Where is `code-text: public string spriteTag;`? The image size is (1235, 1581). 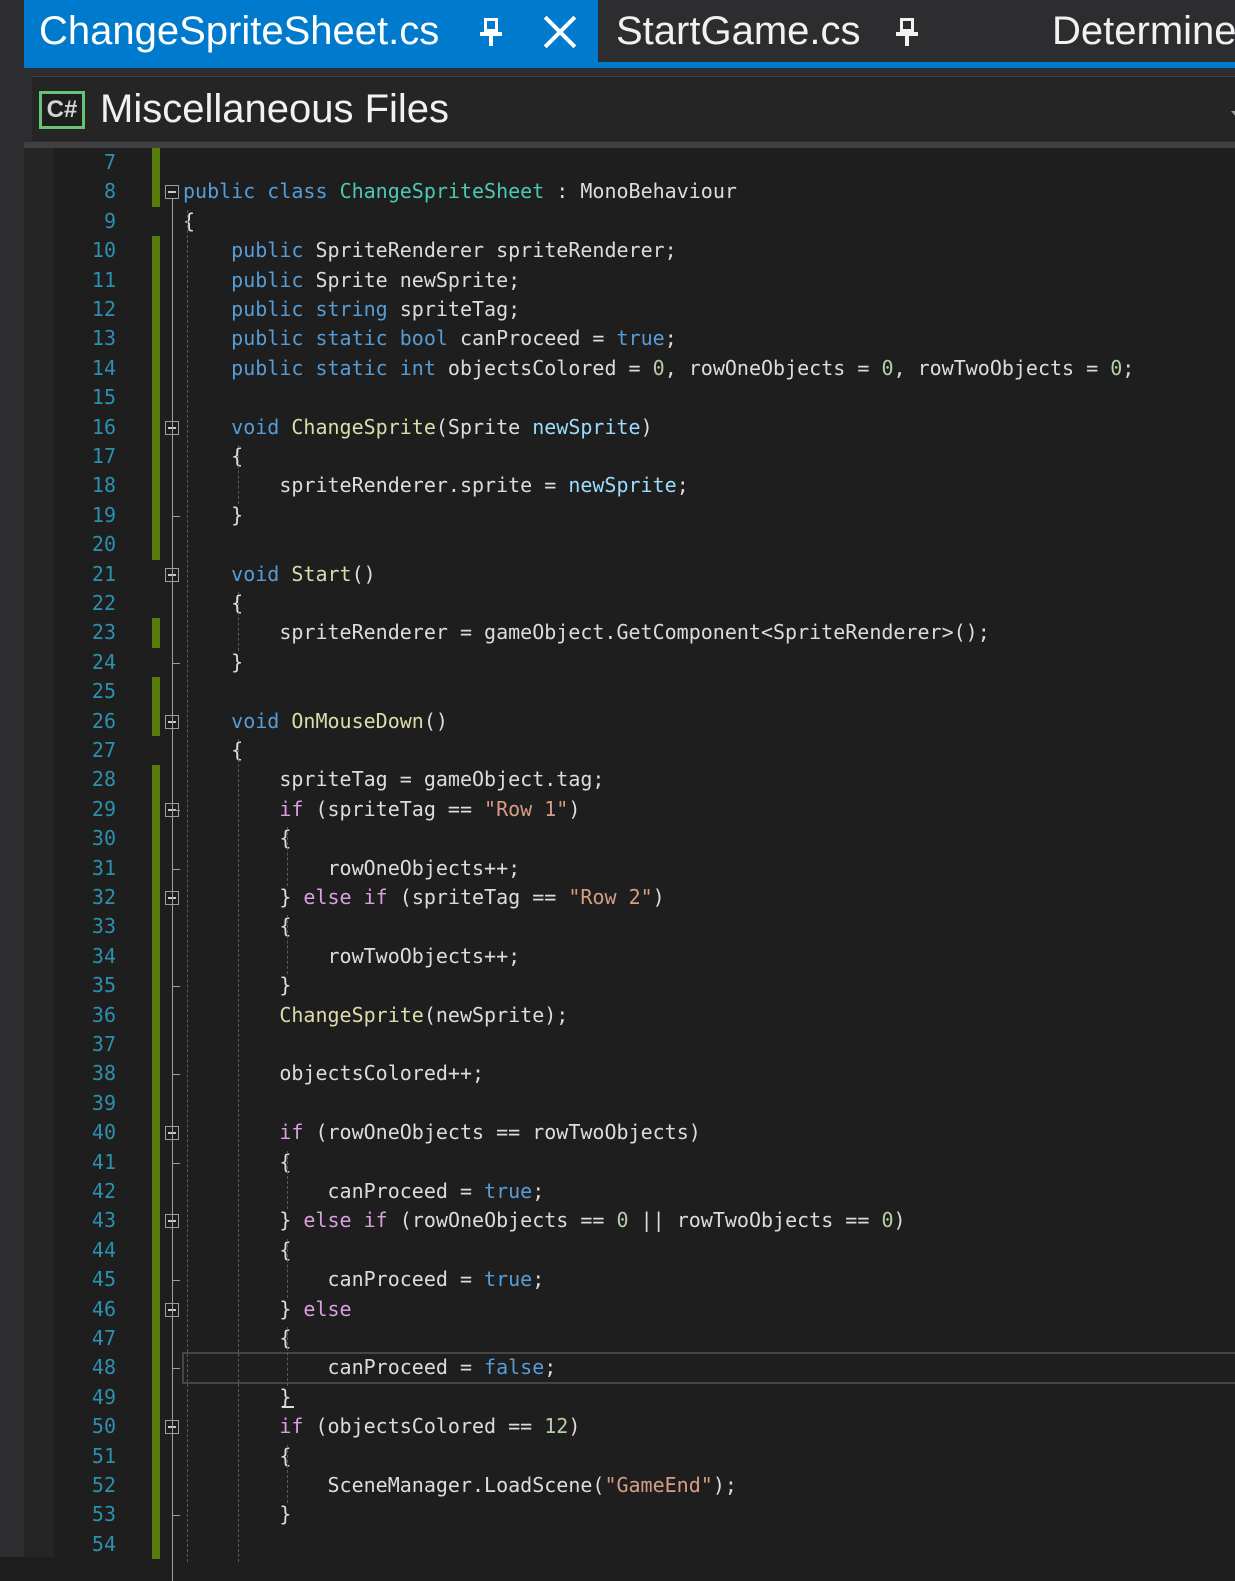
code-text: public string spriteTag; is located at coordinates (351, 309).